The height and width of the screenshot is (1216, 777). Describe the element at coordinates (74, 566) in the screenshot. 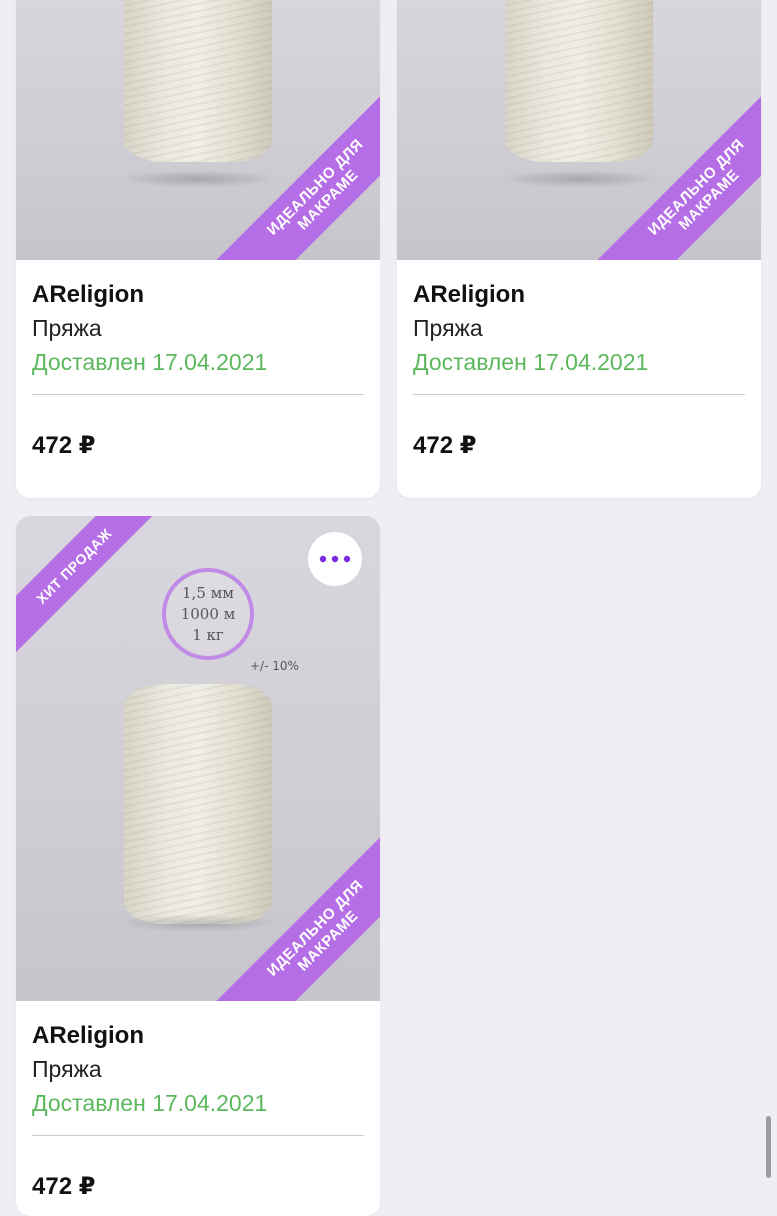

I see `ribbon-bestseller-label: Хит продаж` at that location.